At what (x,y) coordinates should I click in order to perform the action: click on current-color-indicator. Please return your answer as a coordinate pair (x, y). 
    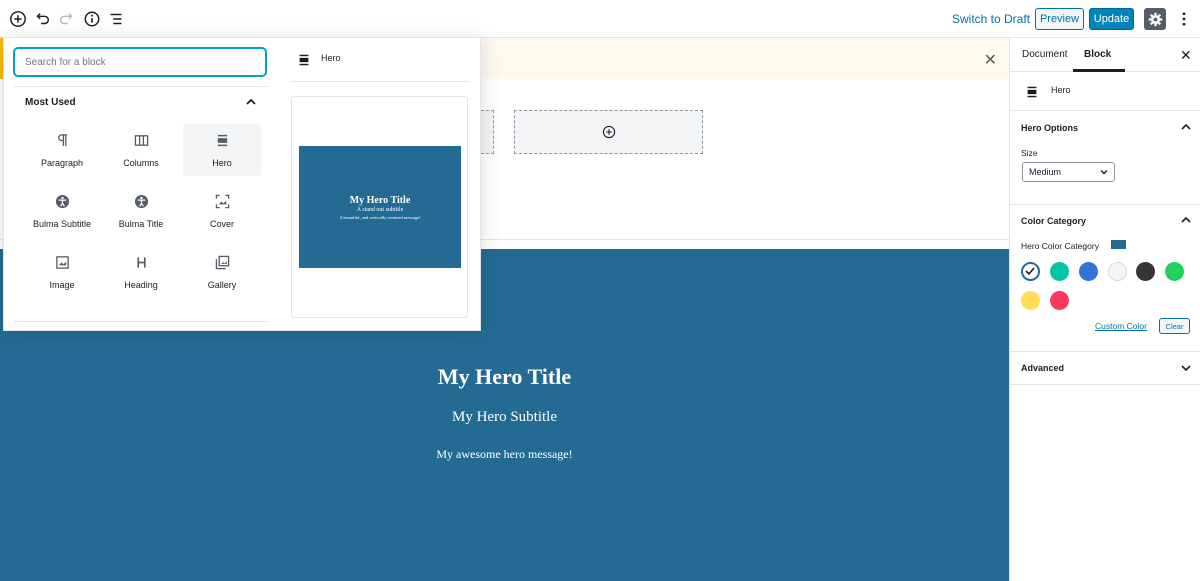
    Looking at the image, I should click on (1118, 244).